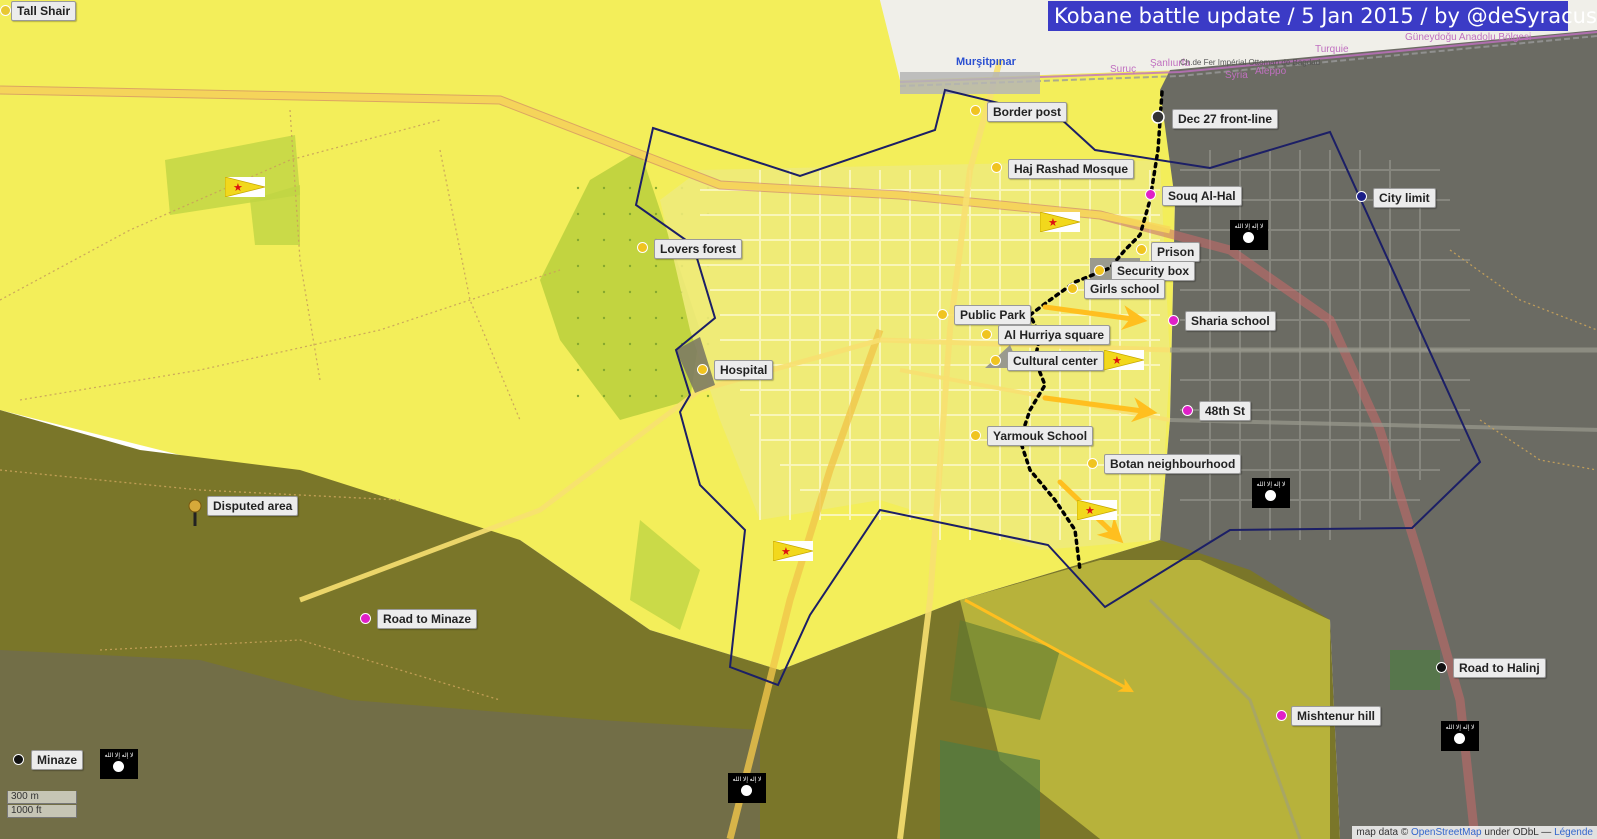  I want to click on scale-imperial: 1000 ft, so click(42, 811).